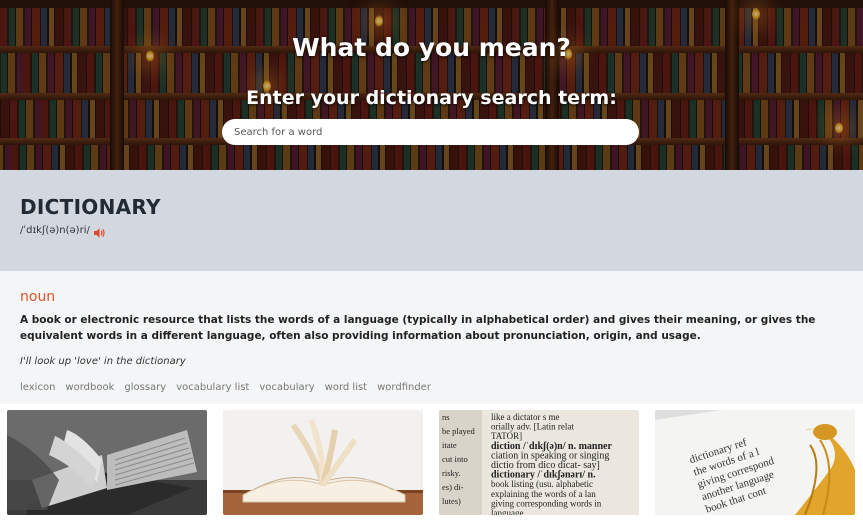  Describe the element at coordinates (145, 387) in the screenshot. I see `synonym-link: glossary` at that location.